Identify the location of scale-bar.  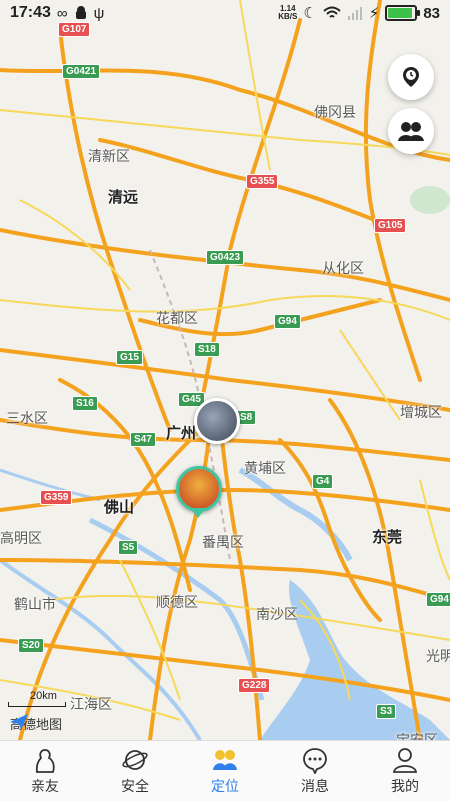
(37, 704).